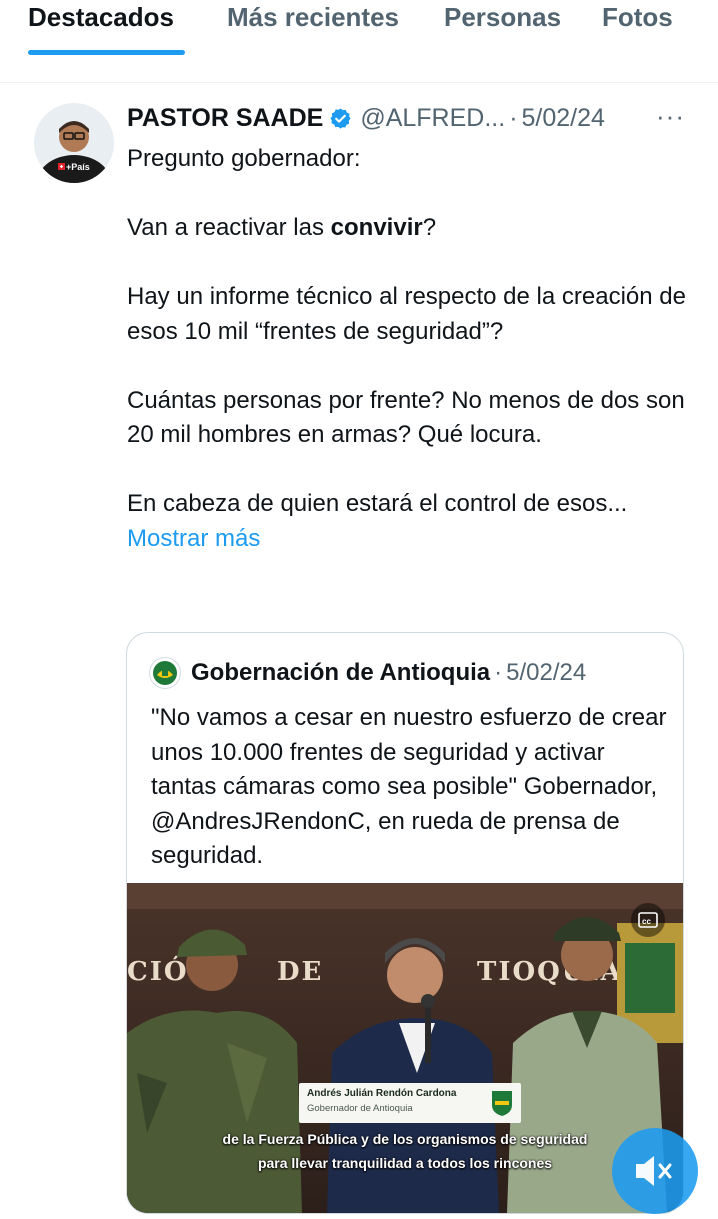 This screenshot has width=718, height=1219. Describe the element at coordinates (74, 143) in the screenshot. I see `author-avatar: +País` at that location.